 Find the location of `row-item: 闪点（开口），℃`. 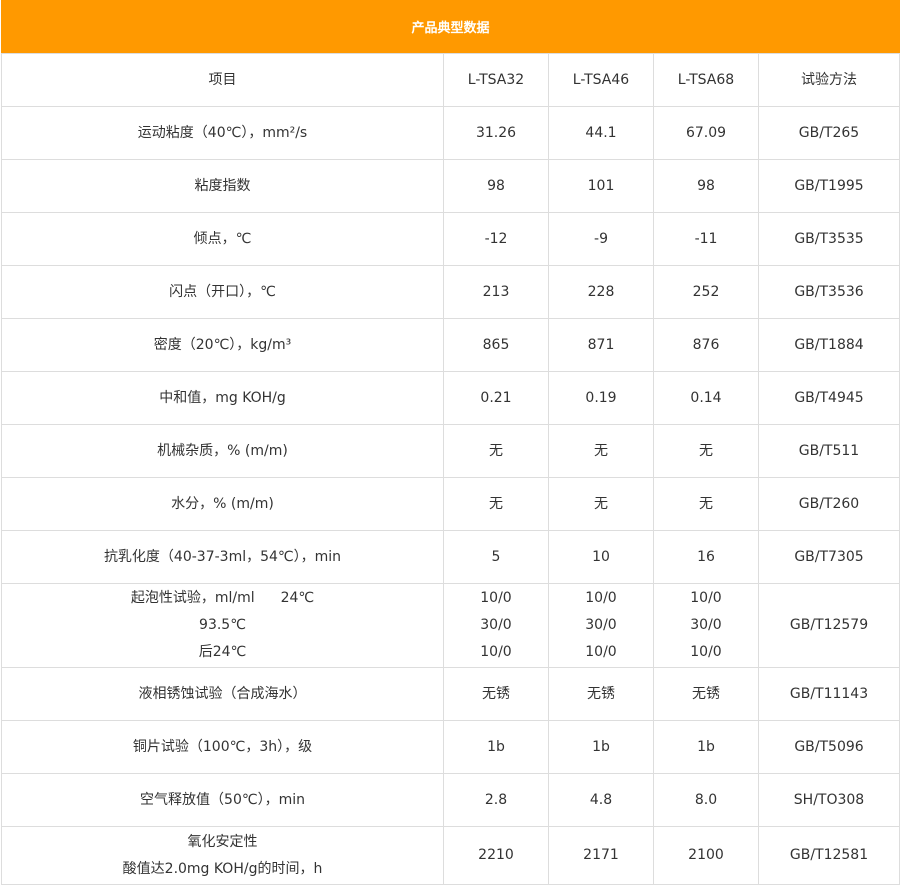

row-item: 闪点（开口），℃ is located at coordinates (222, 292).